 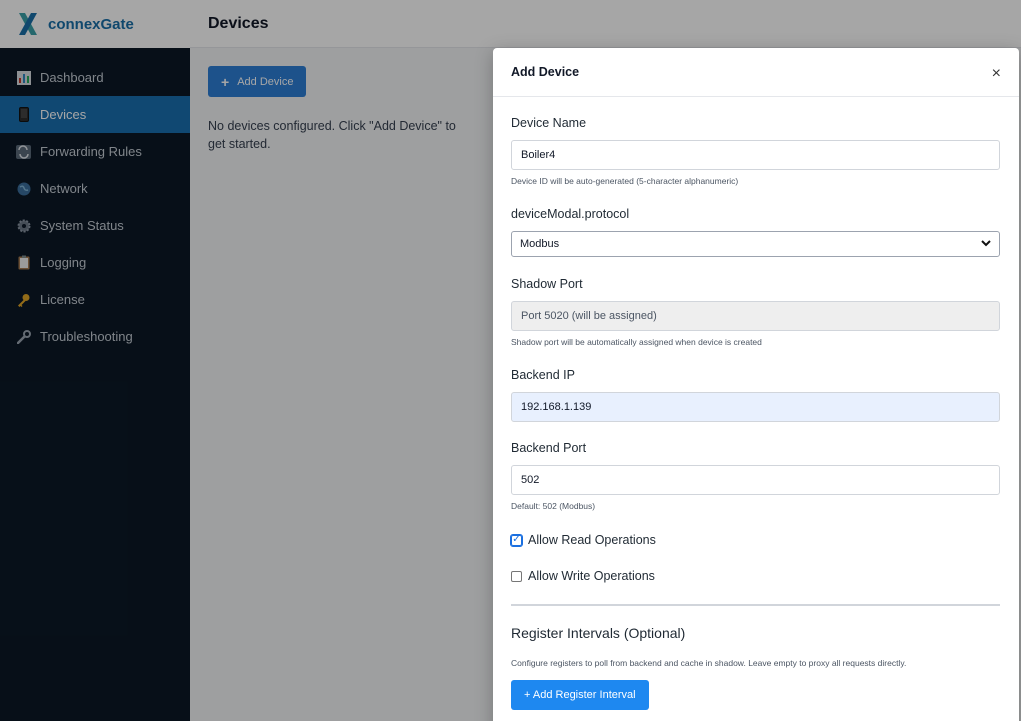 What do you see at coordinates (996, 73) in the screenshot?
I see `close-icon: ×` at bounding box center [996, 73].